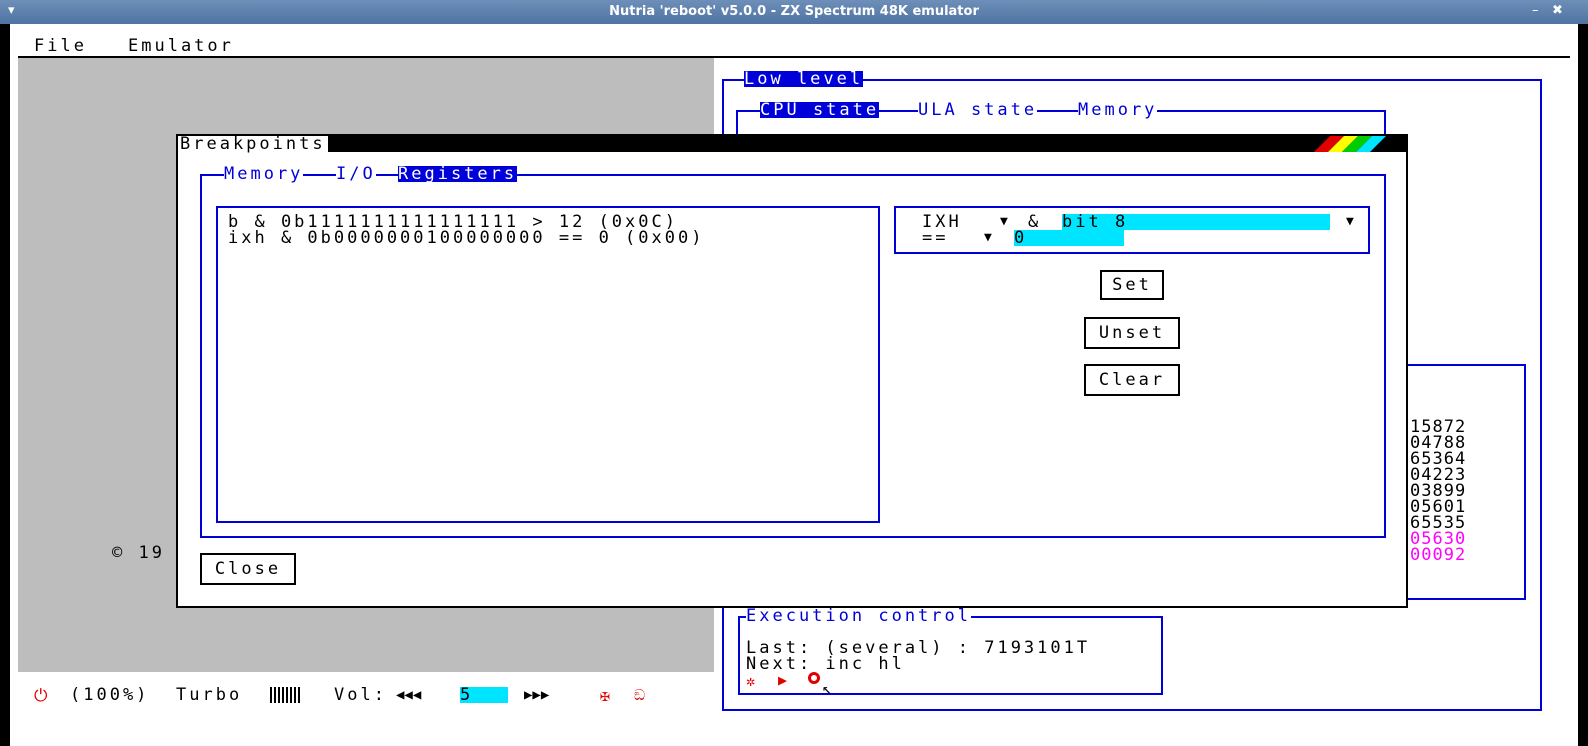 Image resolution: width=1588 pixels, height=746 pixels. Describe the element at coordinates (605, 695) in the screenshot. I see `debug-icon: ✠` at that location.